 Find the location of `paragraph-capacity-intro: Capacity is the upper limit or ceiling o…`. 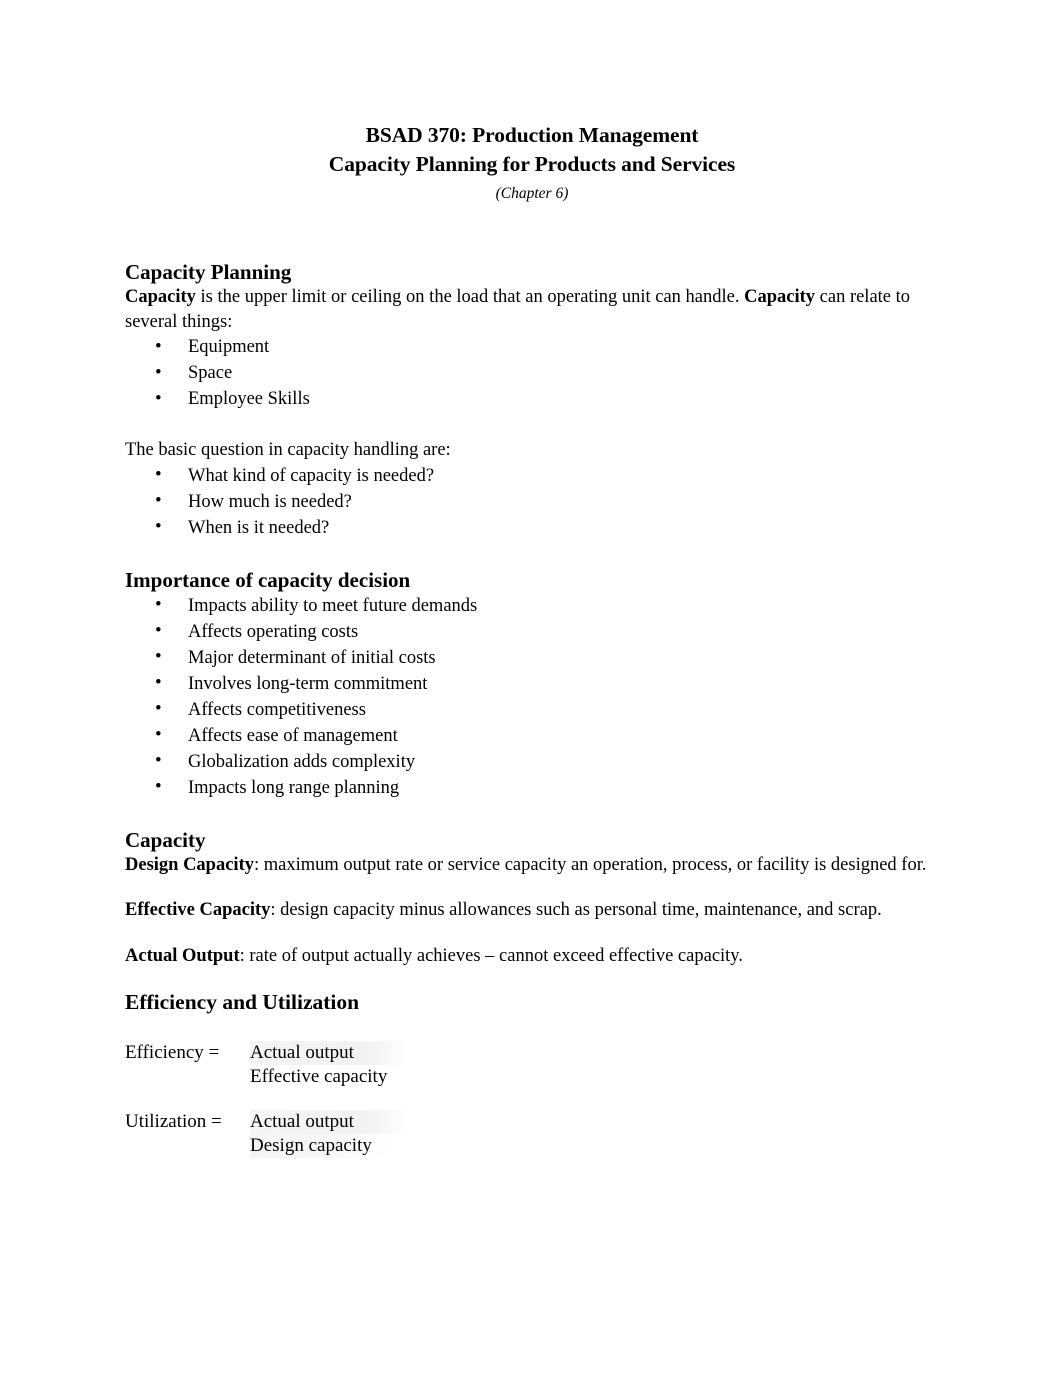

paragraph-capacity-intro: Capacity is the upper limit or ceiling o… is located at coordinates (532, 309).